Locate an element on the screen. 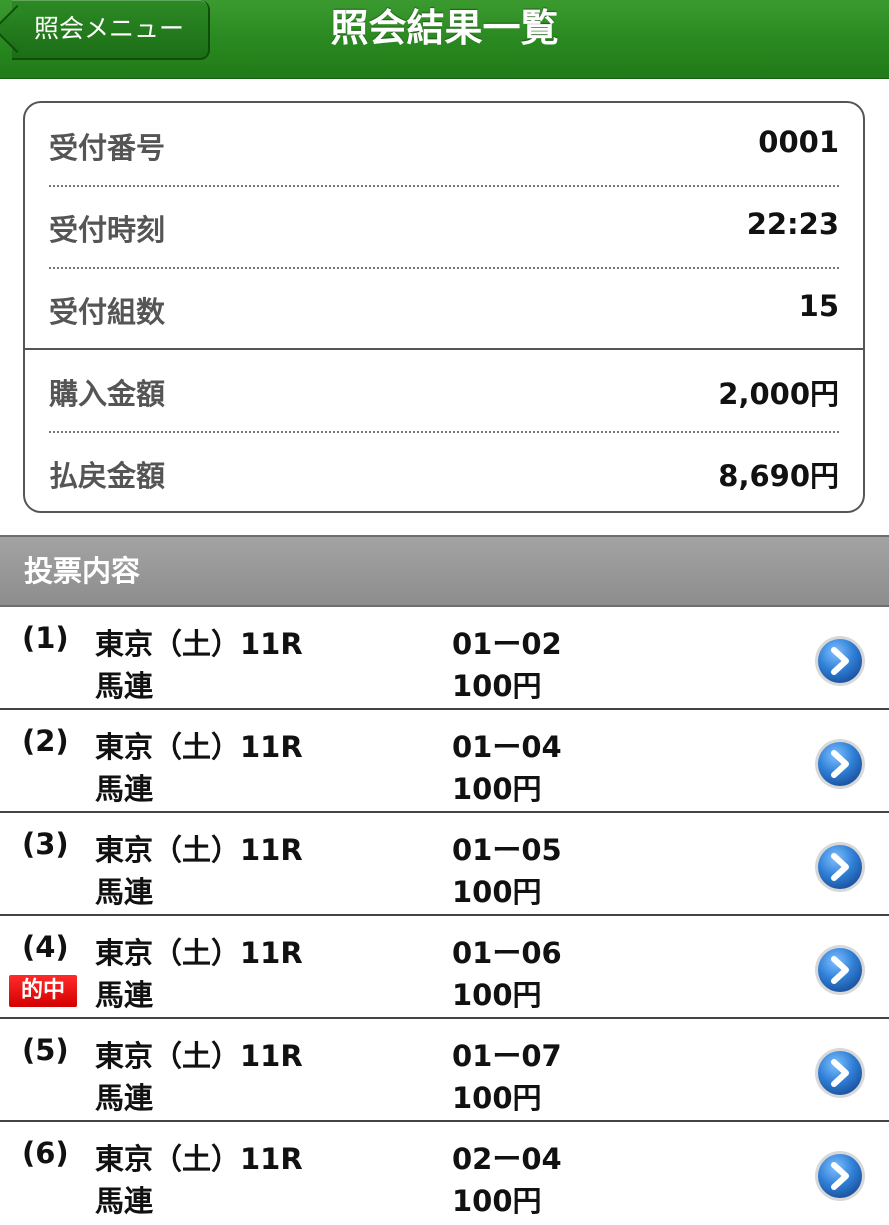  summary-row-receipt-time: 受付時刻 22:23 is located at coordinates (444, 226).